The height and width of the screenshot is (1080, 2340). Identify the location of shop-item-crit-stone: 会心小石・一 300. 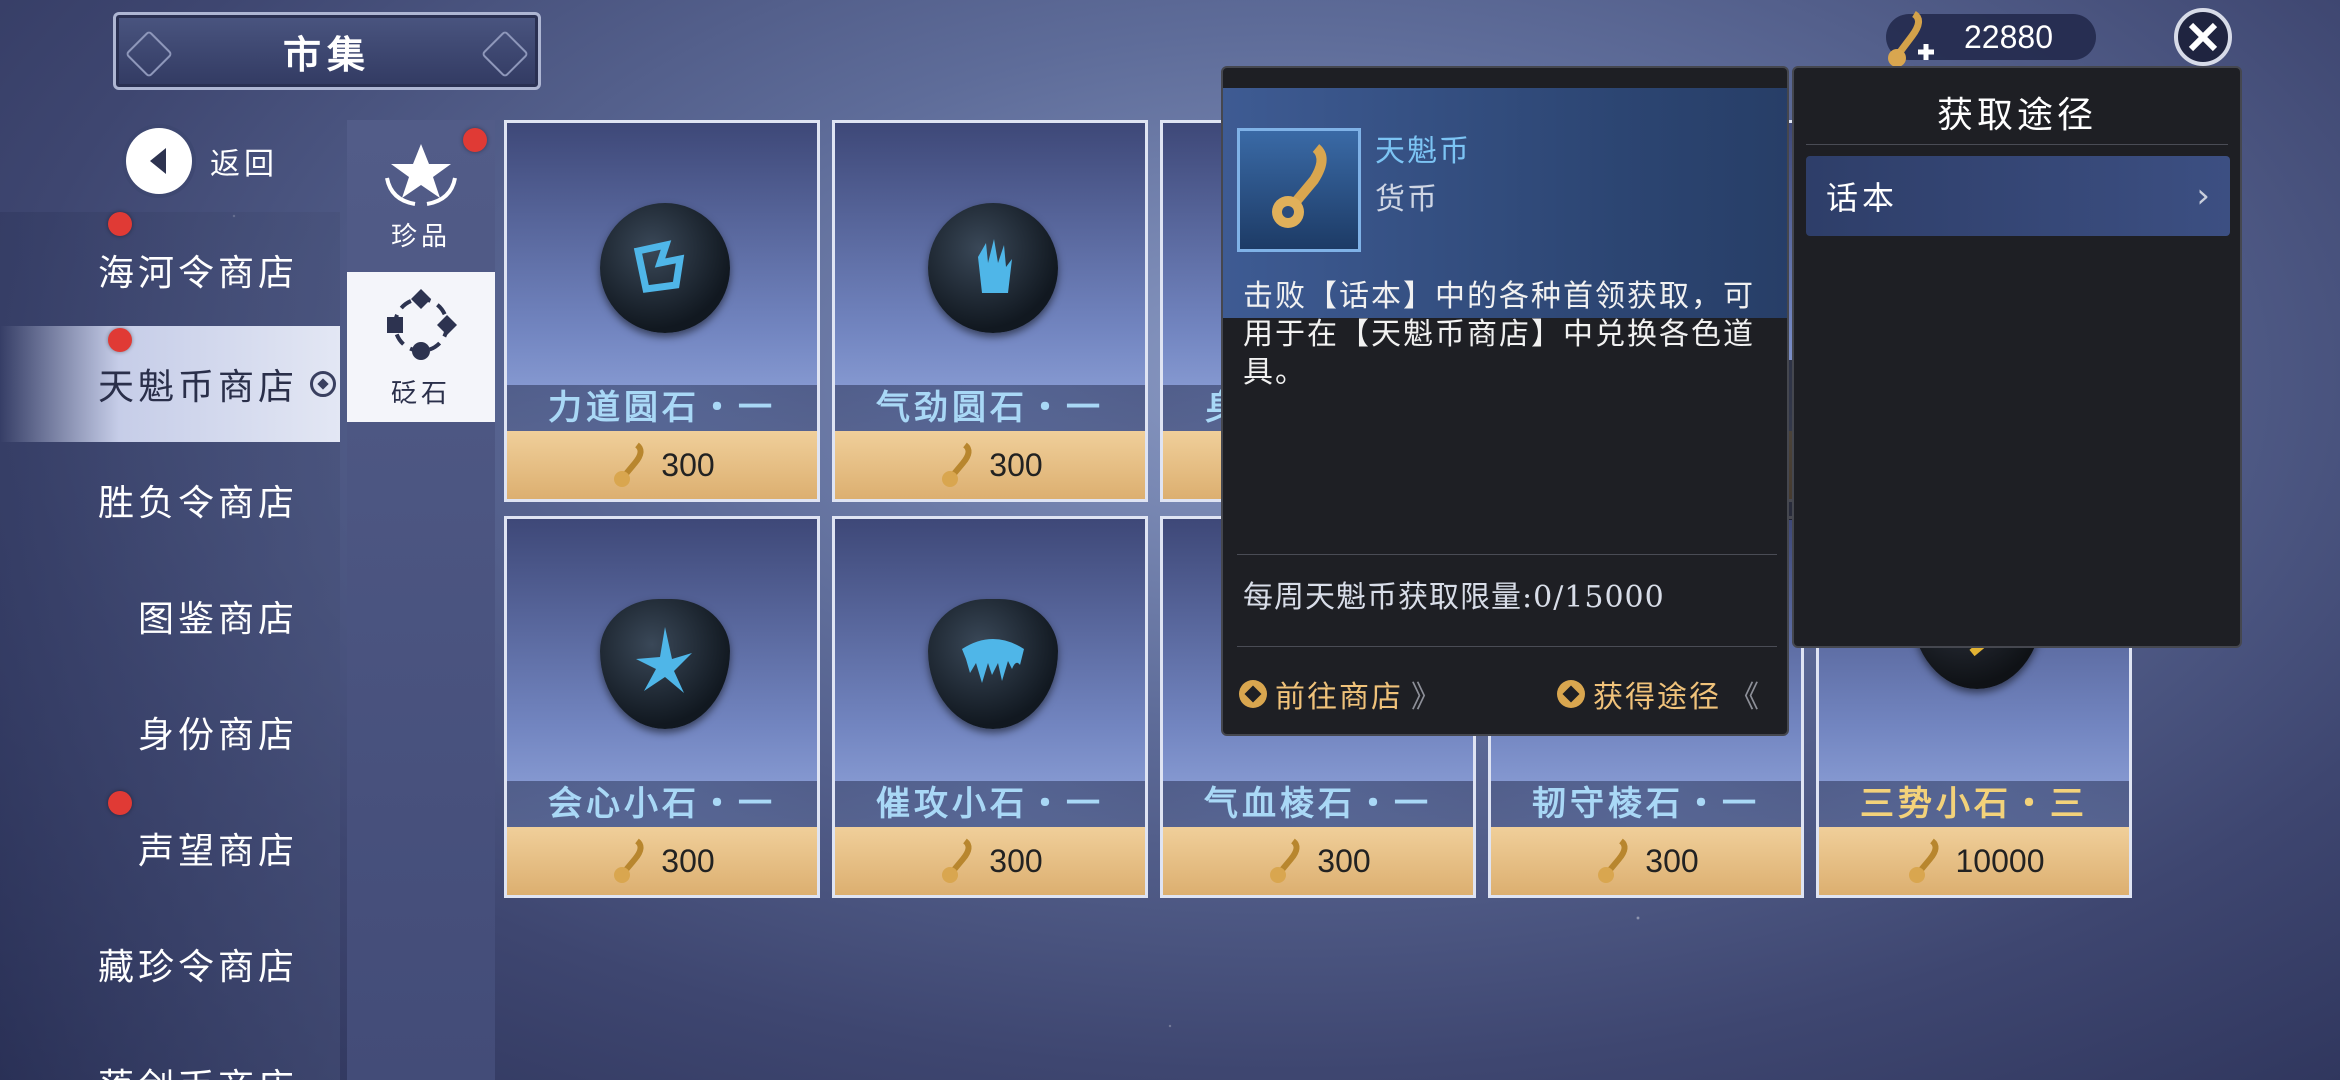
(662, 707).